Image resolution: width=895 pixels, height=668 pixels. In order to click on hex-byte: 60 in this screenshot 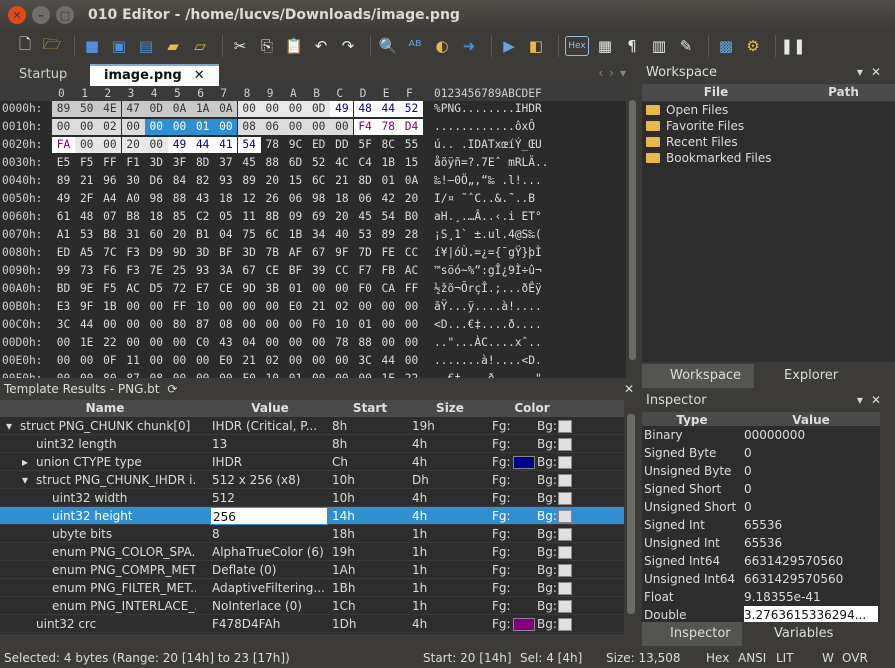, I will do `click(156, 235)`.